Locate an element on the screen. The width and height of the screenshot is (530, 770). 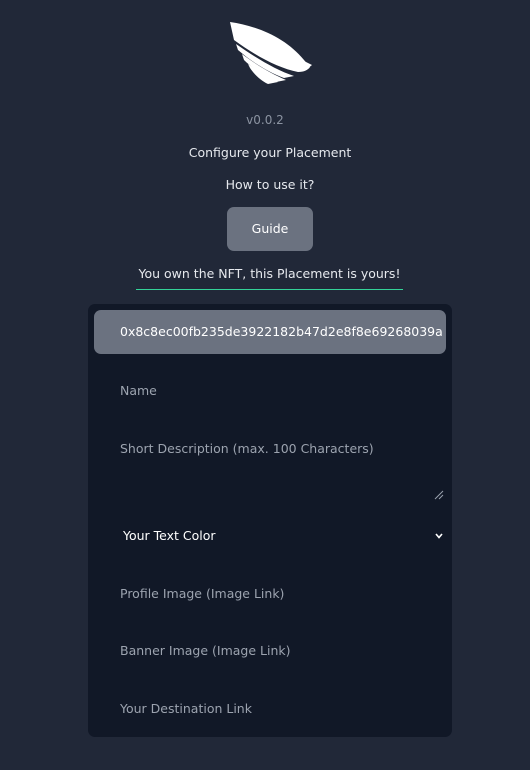
version-label: v0.0.2 is located at coordinates (265, 120).